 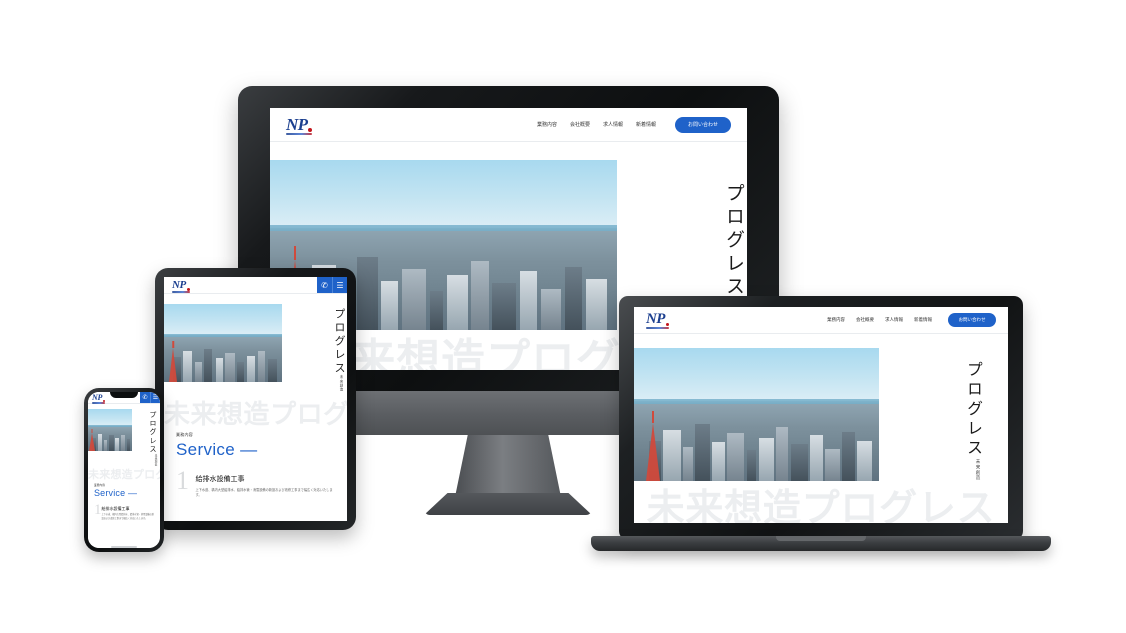 What do you see at coordinates (443, 194) in the screenshot?
I see `hero-sky` at bounding box center [443, 194].